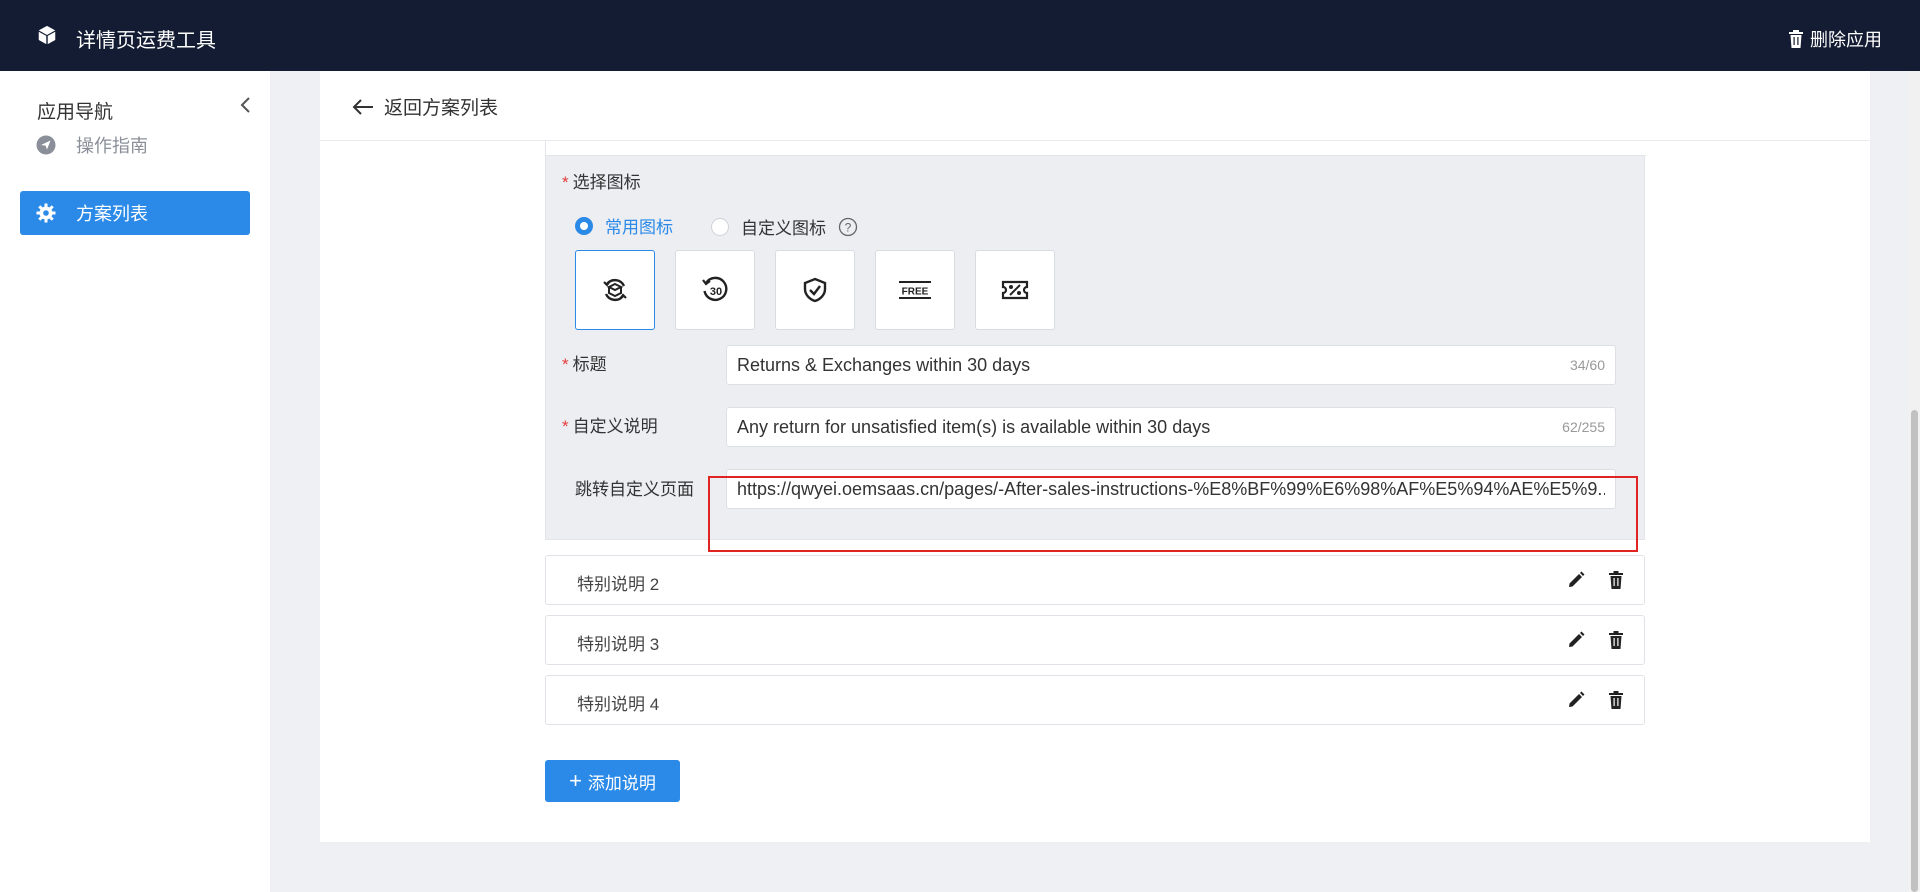 This screenshot has height=892, width=1920. I want to click on desc-label-text: 自定义说明, so click(615, 426).